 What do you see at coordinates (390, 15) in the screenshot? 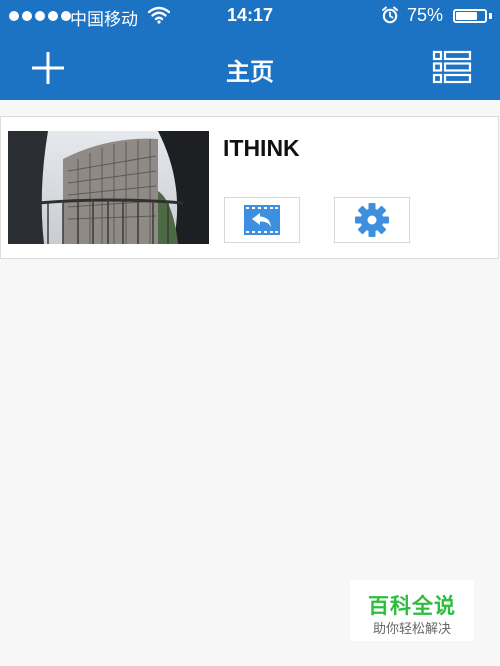
I see `alarm-clock-icon` at bounding box center [390, 15].